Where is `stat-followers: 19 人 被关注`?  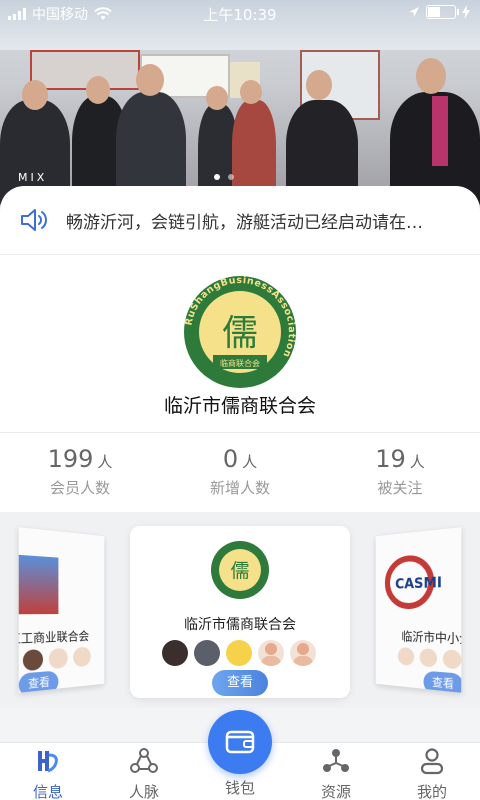
stat-followers: 19 人 被关注 is located at coordinates (400, 472).